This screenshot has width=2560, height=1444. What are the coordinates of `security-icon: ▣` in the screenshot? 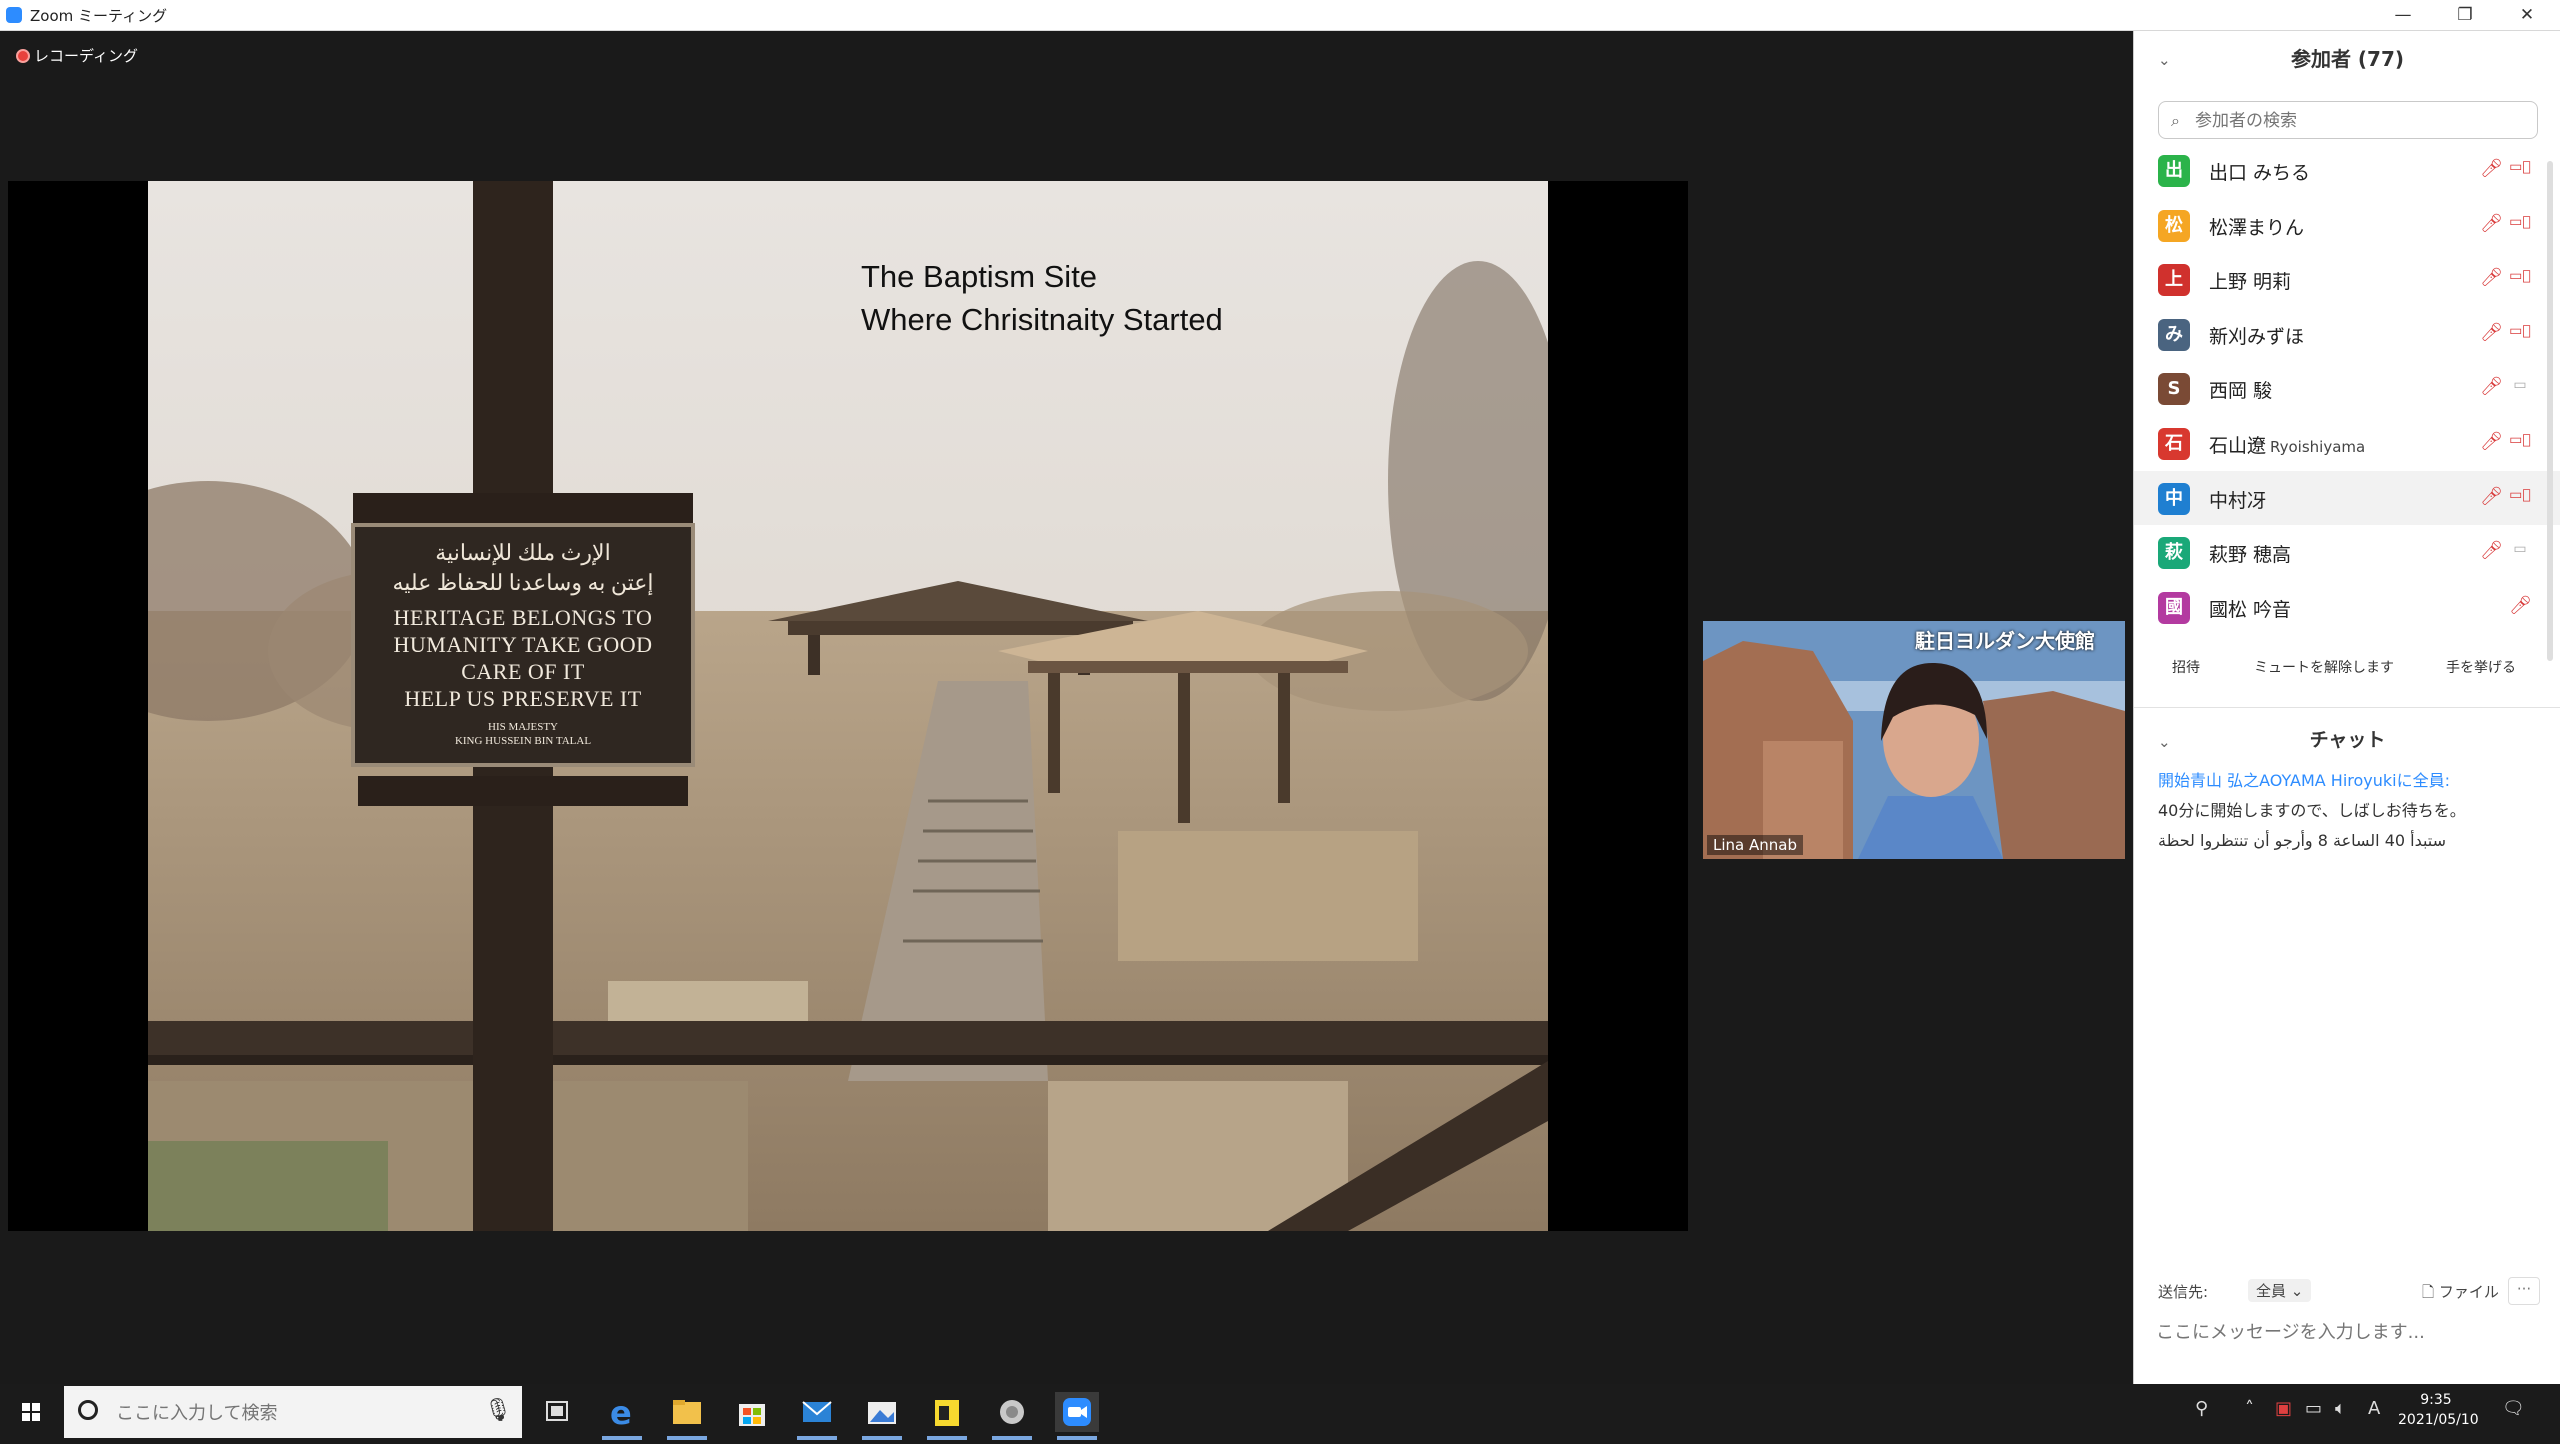 It's located at (2283, 1408).